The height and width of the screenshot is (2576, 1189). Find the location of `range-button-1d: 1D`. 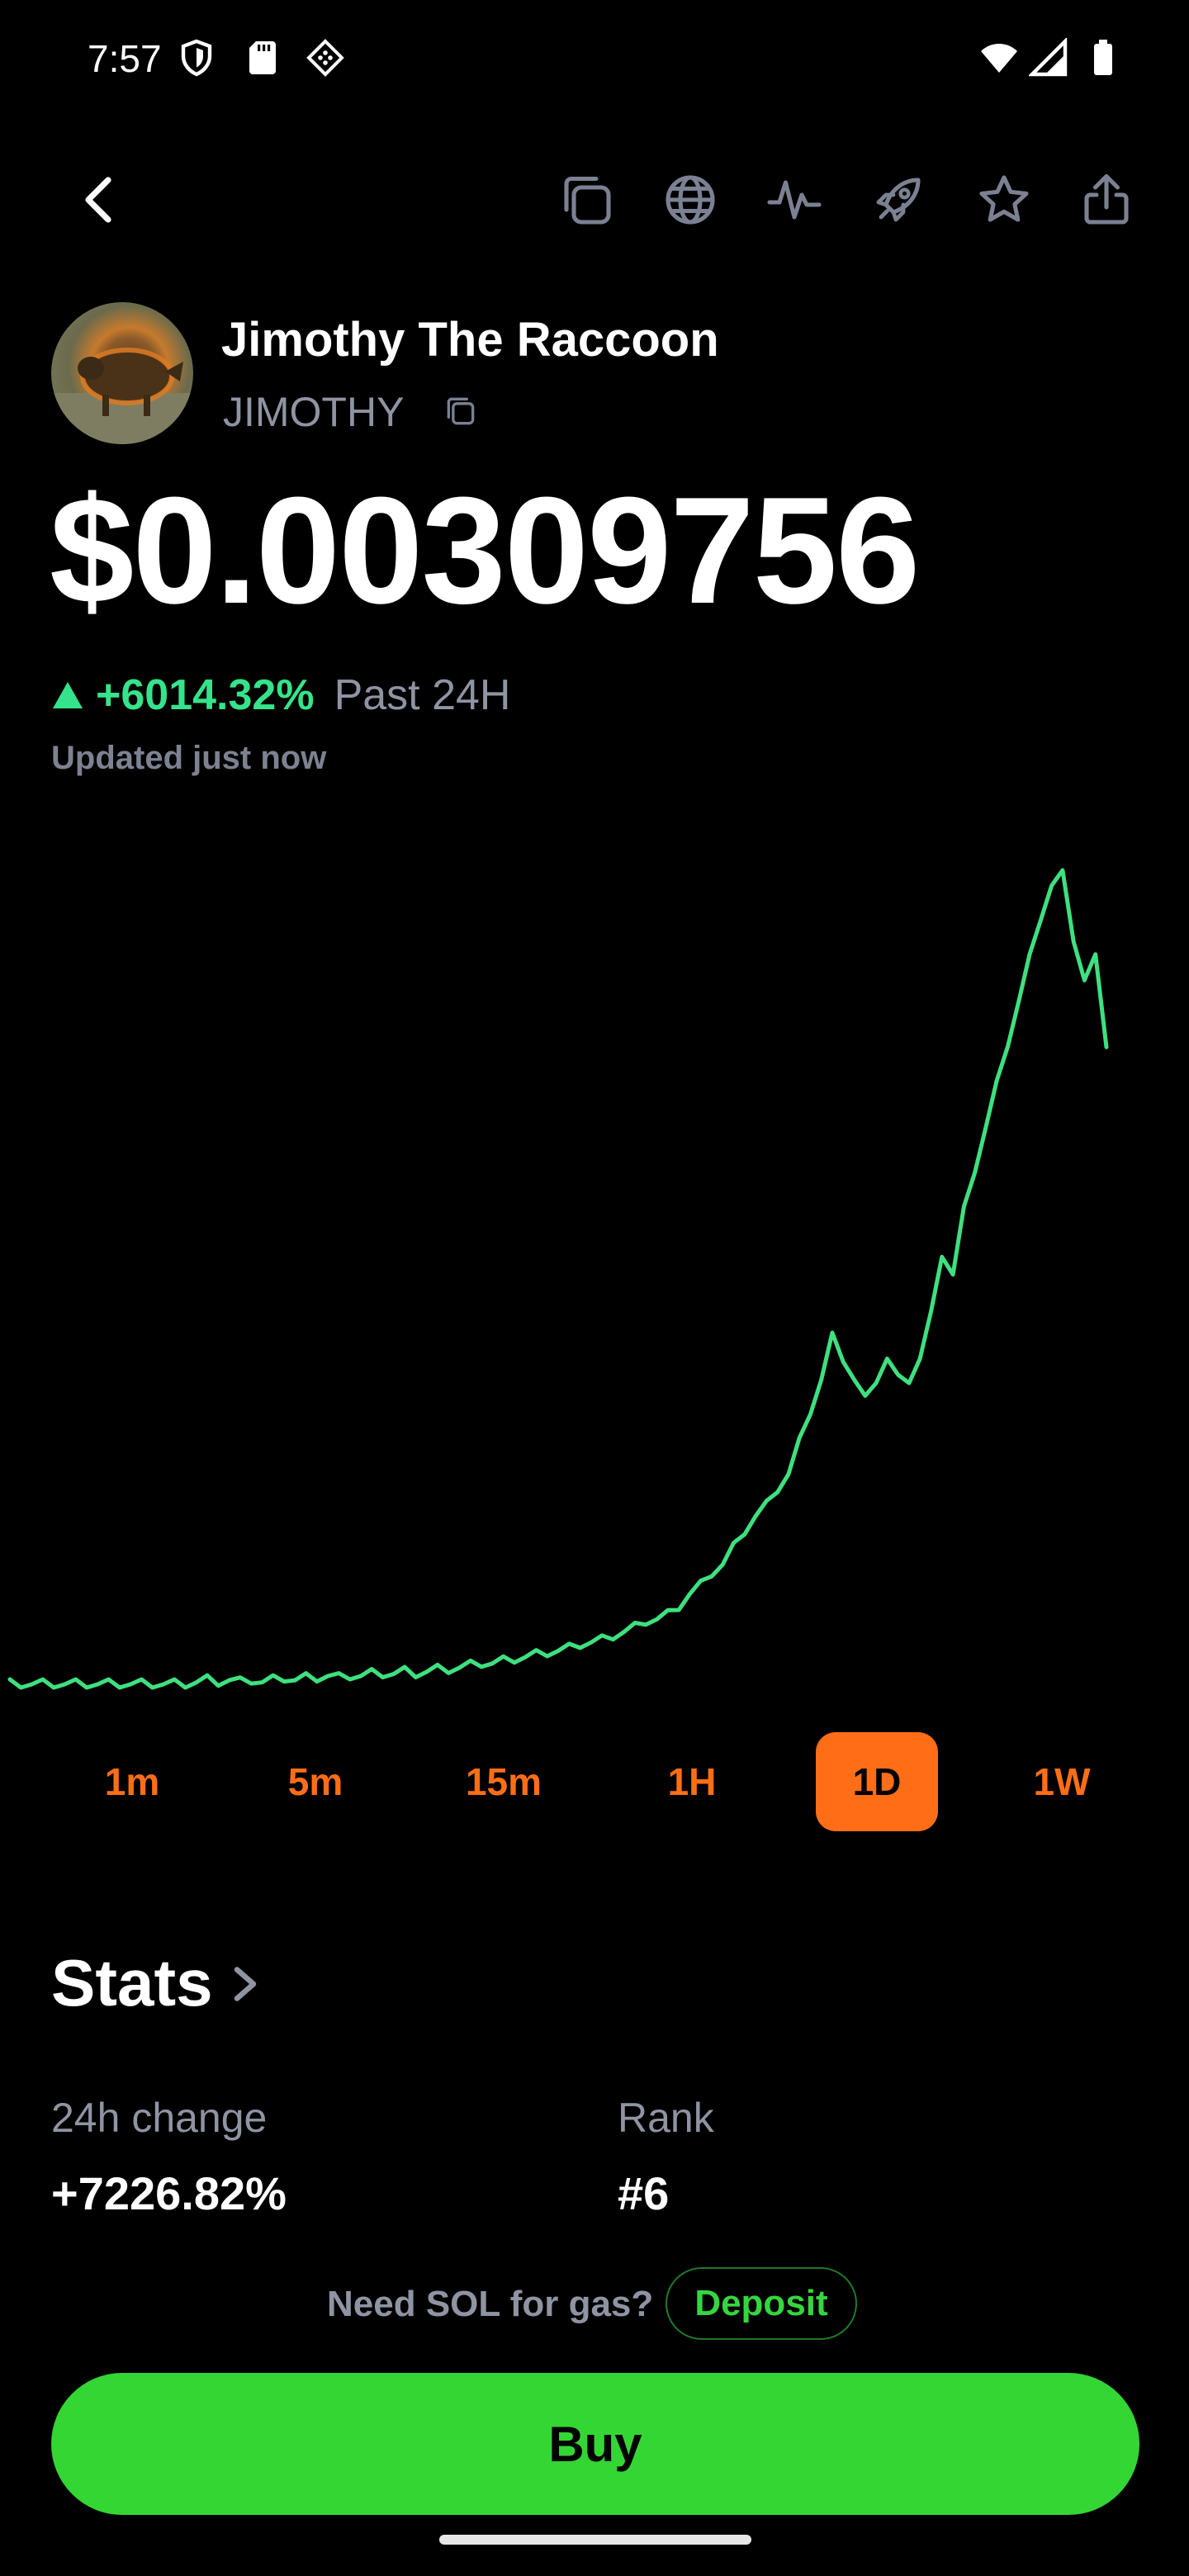

range-button-1d: 1D is located at coordinates (877, 1781).